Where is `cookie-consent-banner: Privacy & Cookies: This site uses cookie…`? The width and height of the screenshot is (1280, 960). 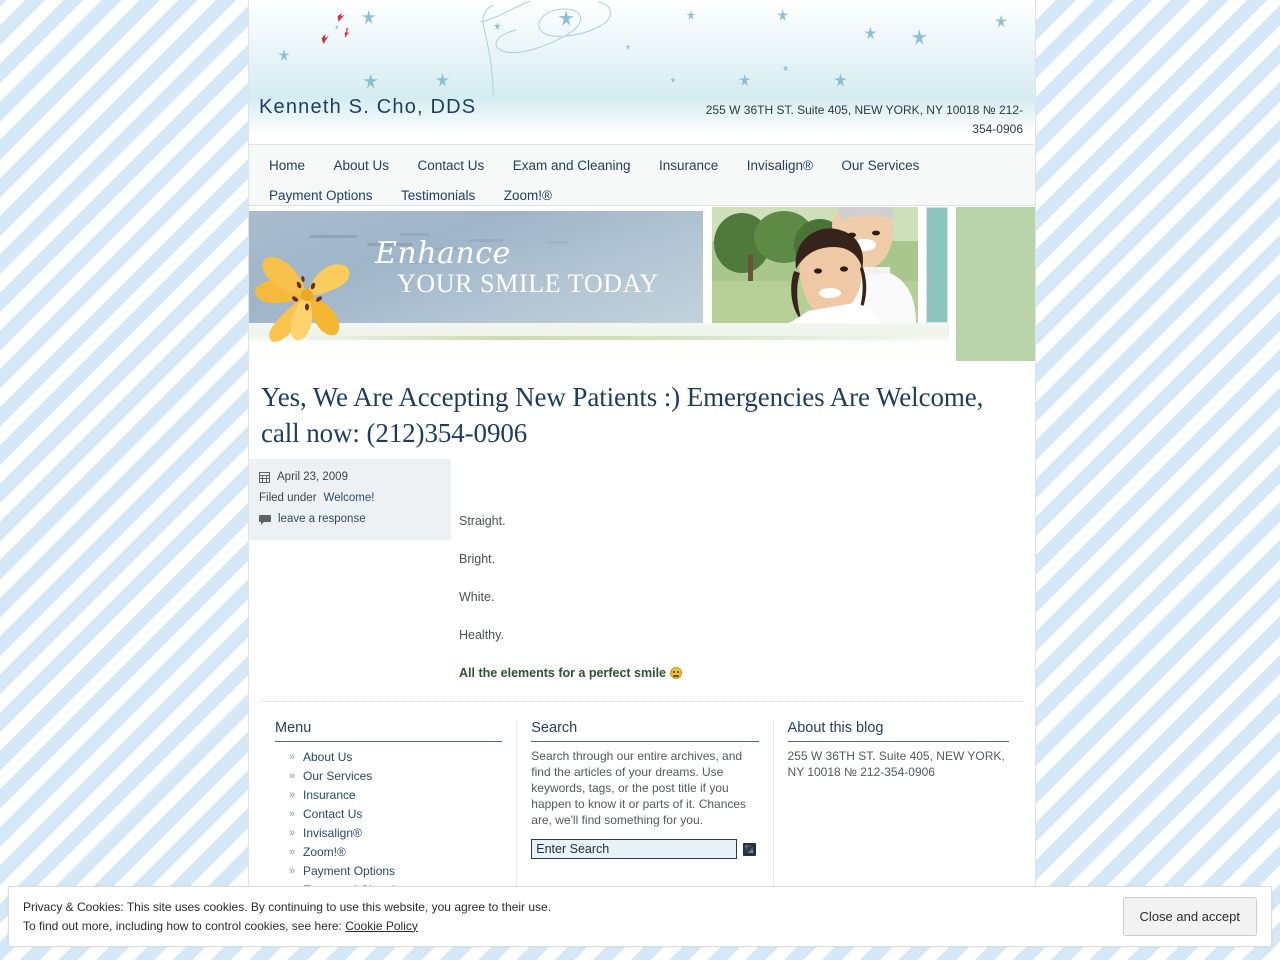
cookie-consent-banner: Privacy & Cookies: This site uses cookie… is located at coordinates (640, 916).